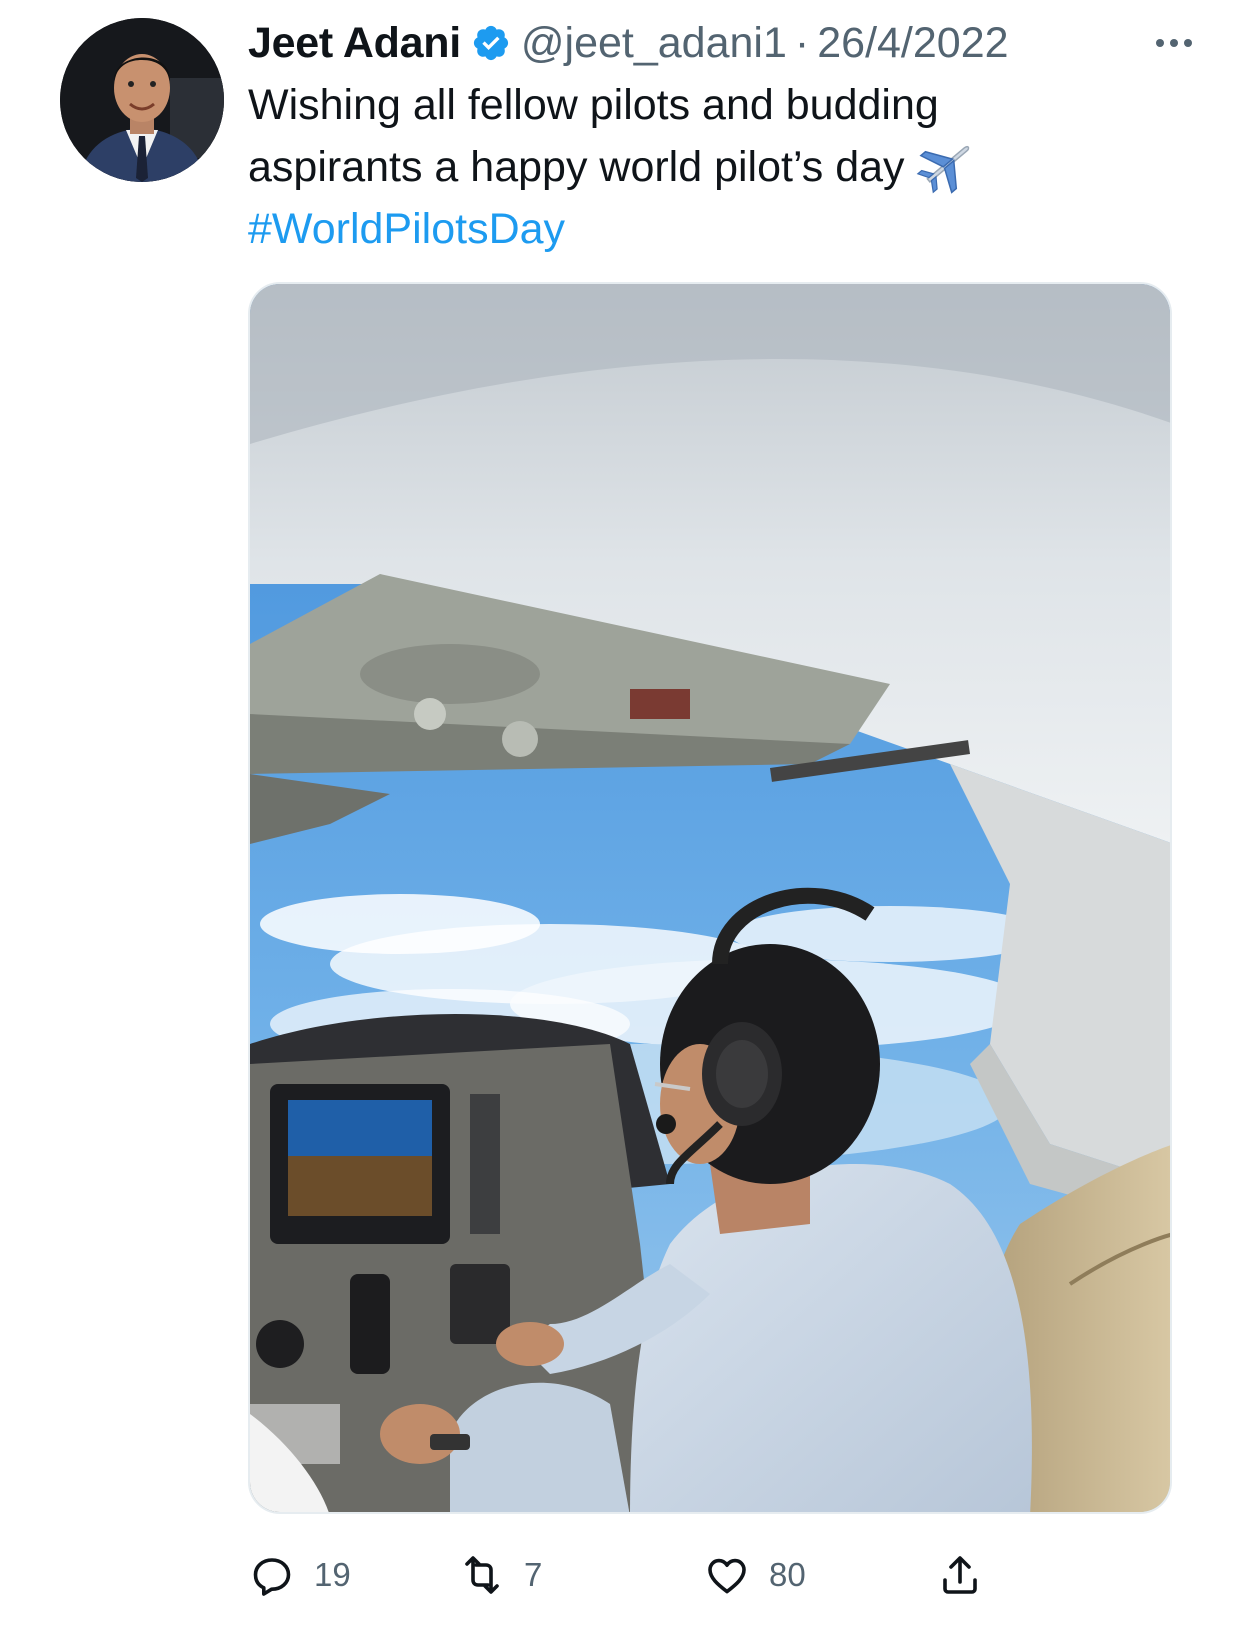 The image size is (1241, 1632). Describe the element at coordinates (500, 1575) in the screenshot. I see `retweet-button: 7` at that location.